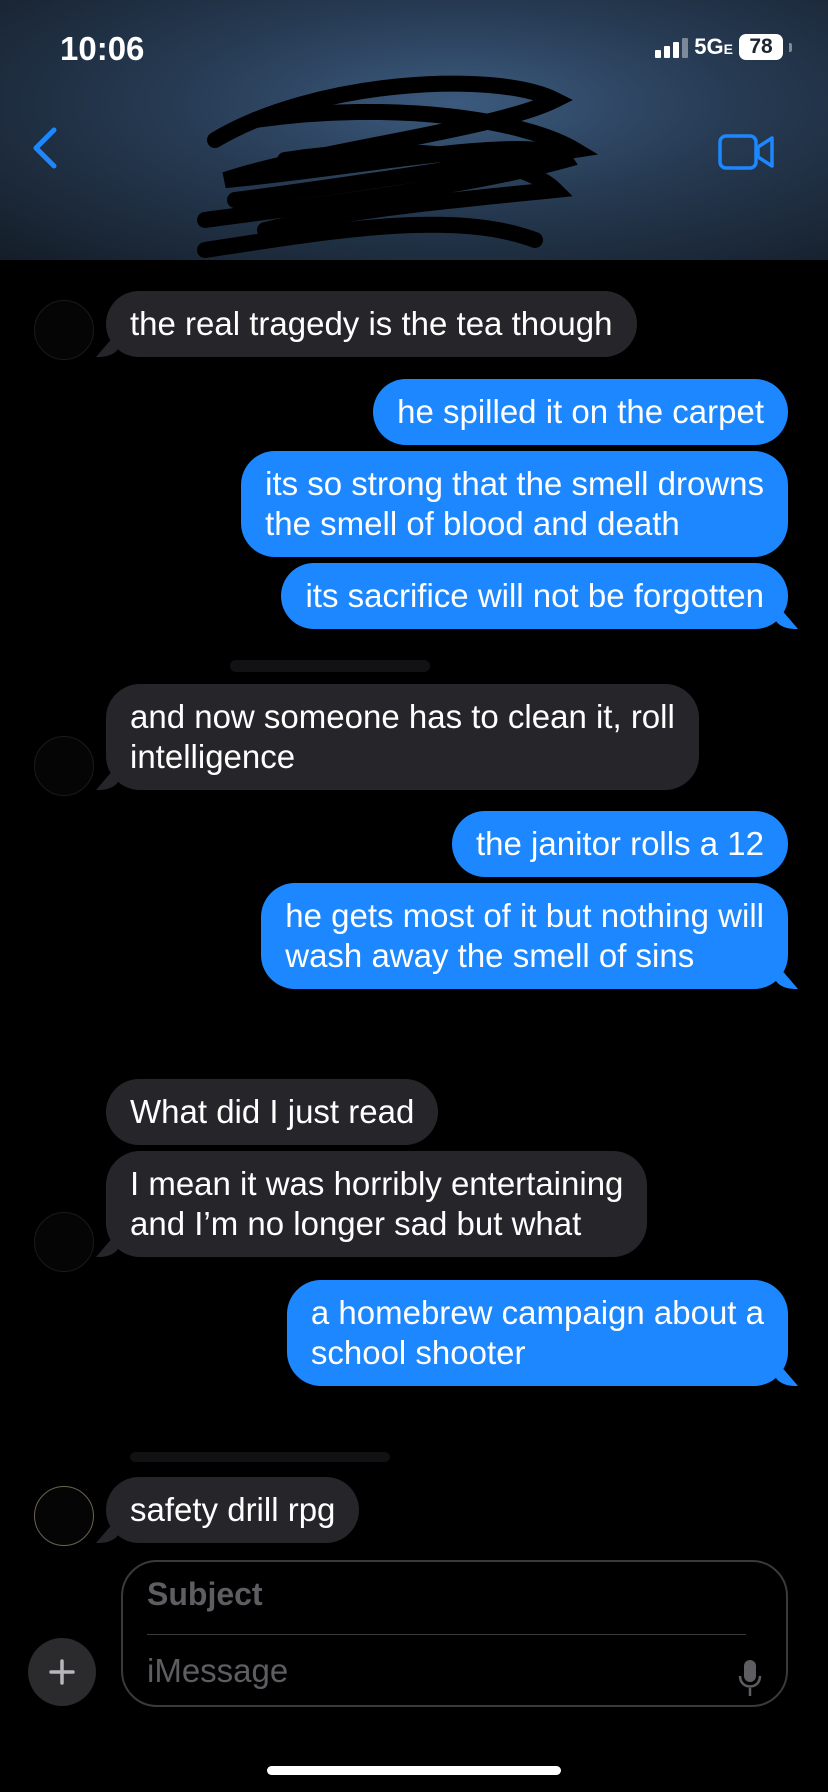 This screenshot has height=1792, width=828. I want to click on network-label: 5GE, so click(713, 47).